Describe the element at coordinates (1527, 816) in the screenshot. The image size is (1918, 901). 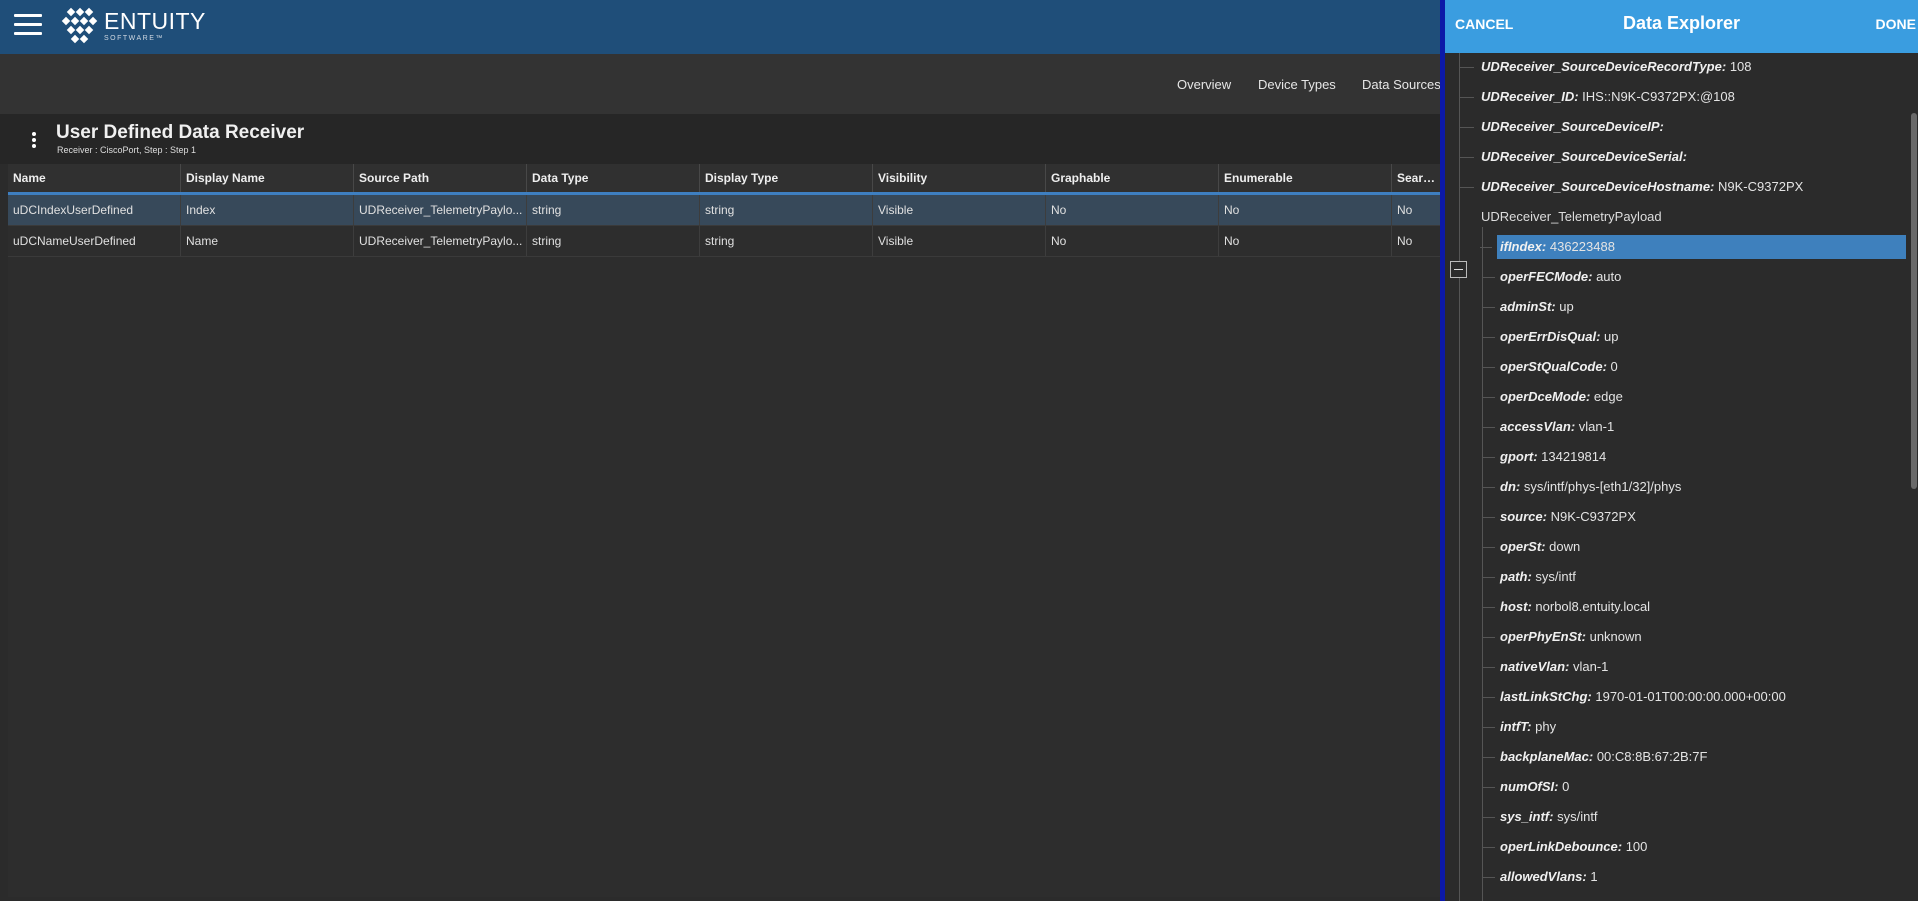
I see `tree-node-key: sys_intf:` at that location.